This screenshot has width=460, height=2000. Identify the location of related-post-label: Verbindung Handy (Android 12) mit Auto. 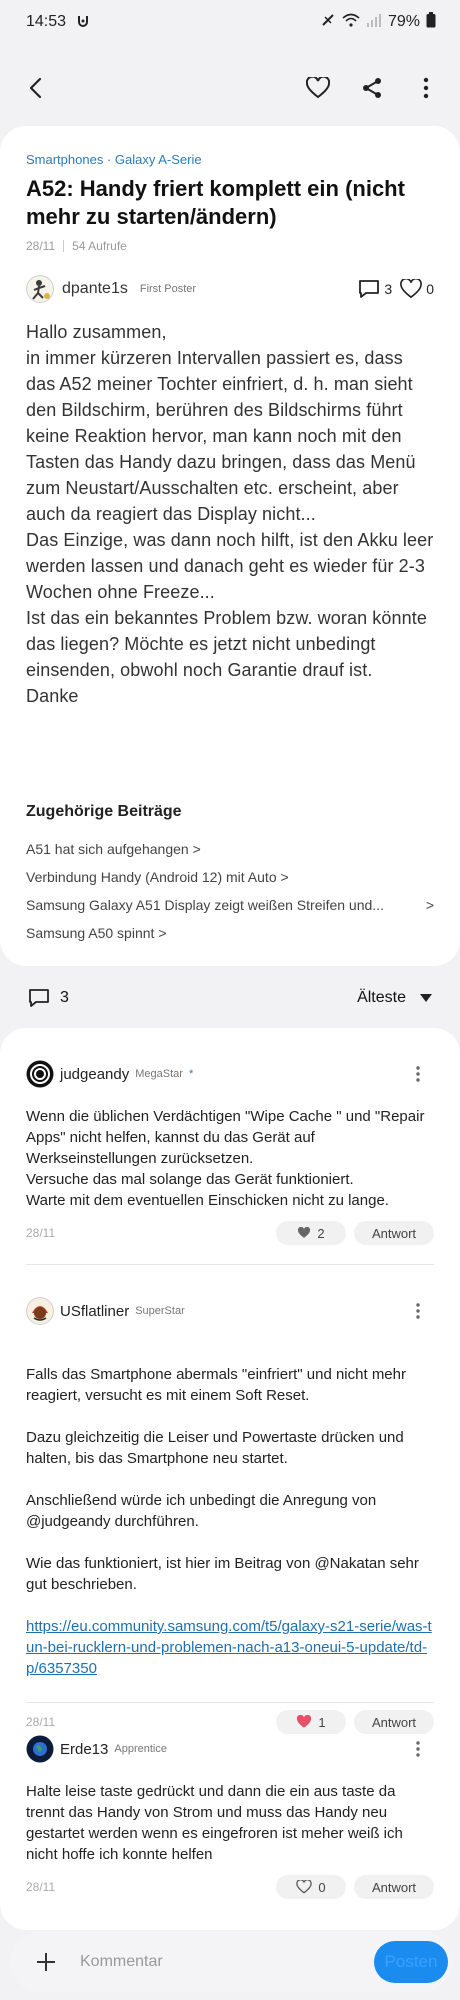
(151, 877).